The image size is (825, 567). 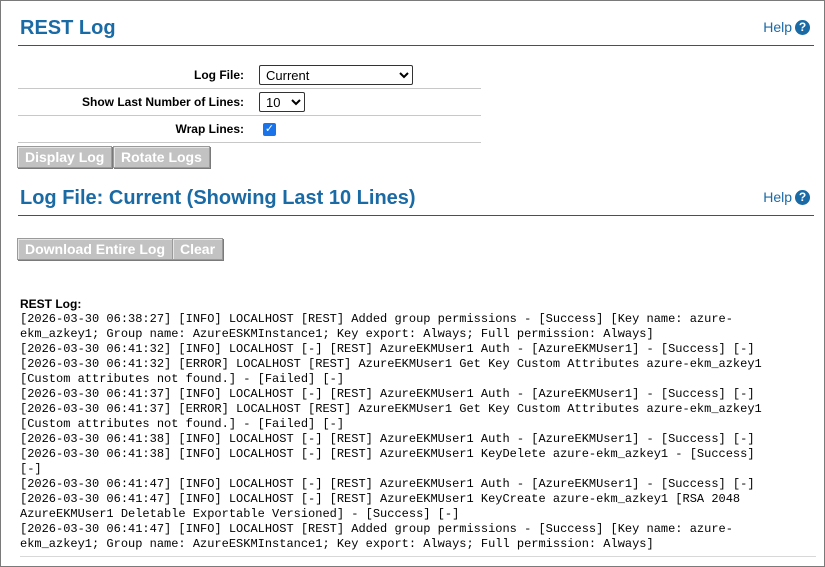 I want to click on checkmark-icon: ✓, so click(x=269, y=129).